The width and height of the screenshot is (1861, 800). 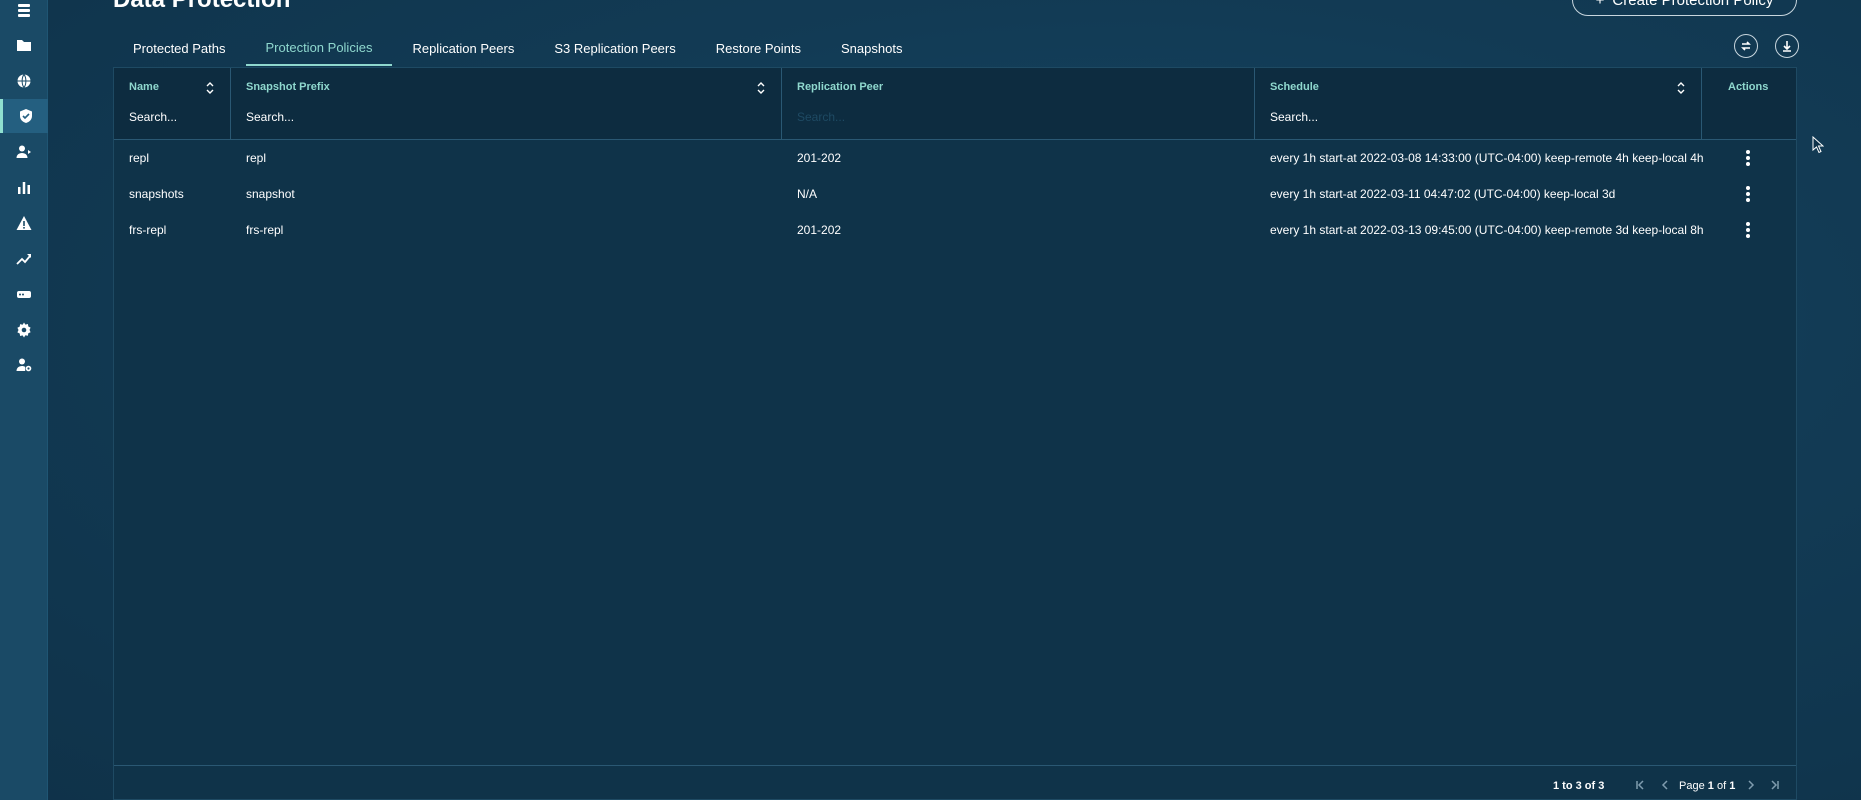 I want to click on next-page-button, so click(x=1751, y=785).